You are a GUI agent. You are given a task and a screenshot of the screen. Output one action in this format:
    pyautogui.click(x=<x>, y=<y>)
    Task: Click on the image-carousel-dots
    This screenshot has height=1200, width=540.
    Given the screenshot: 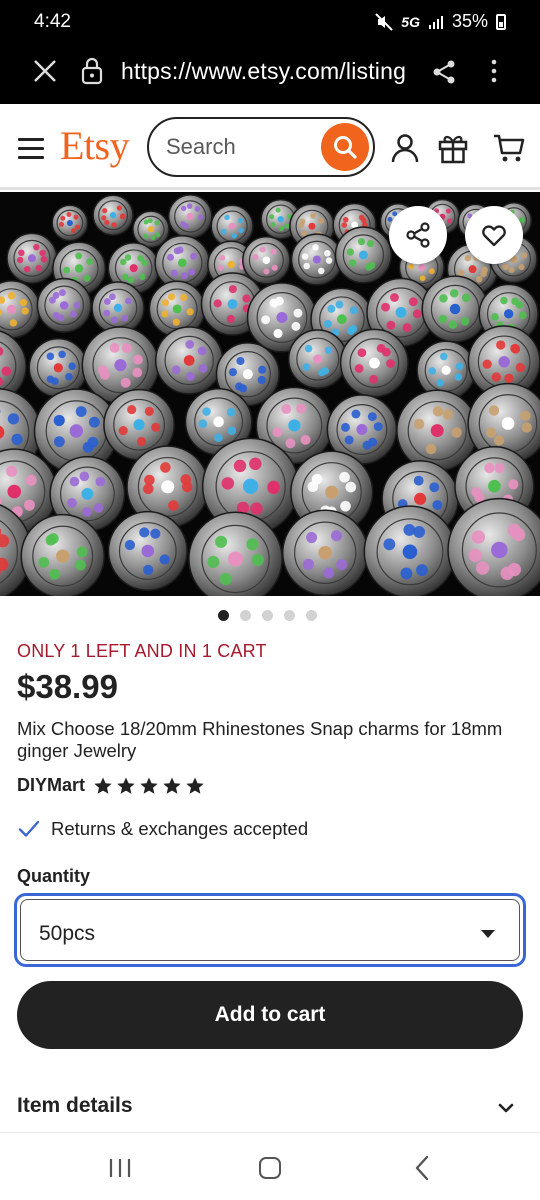 What is the action you would take?
    pyautogui.click(x=267, y=615)
    